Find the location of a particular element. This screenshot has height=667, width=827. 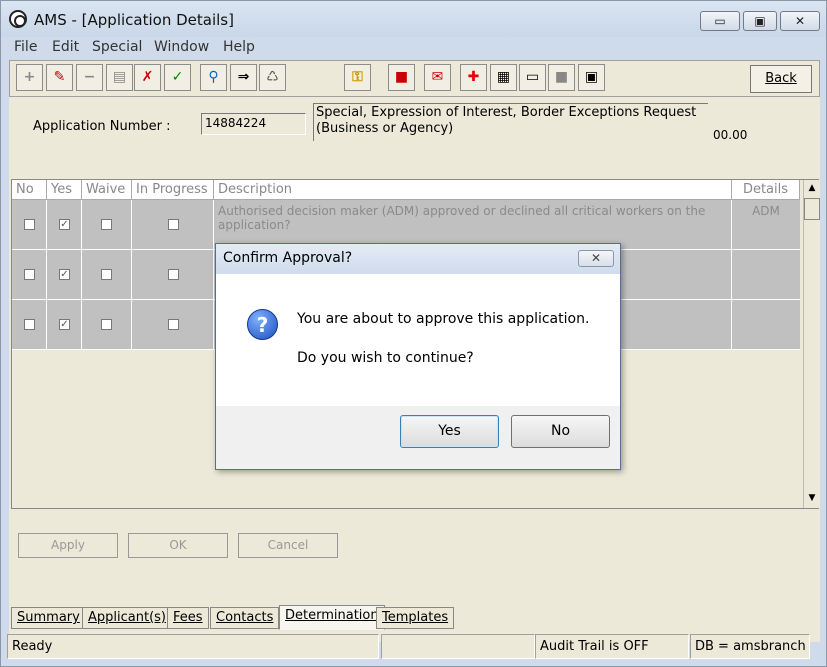

scrollbar-thumb is located at coordinates (812, 209).